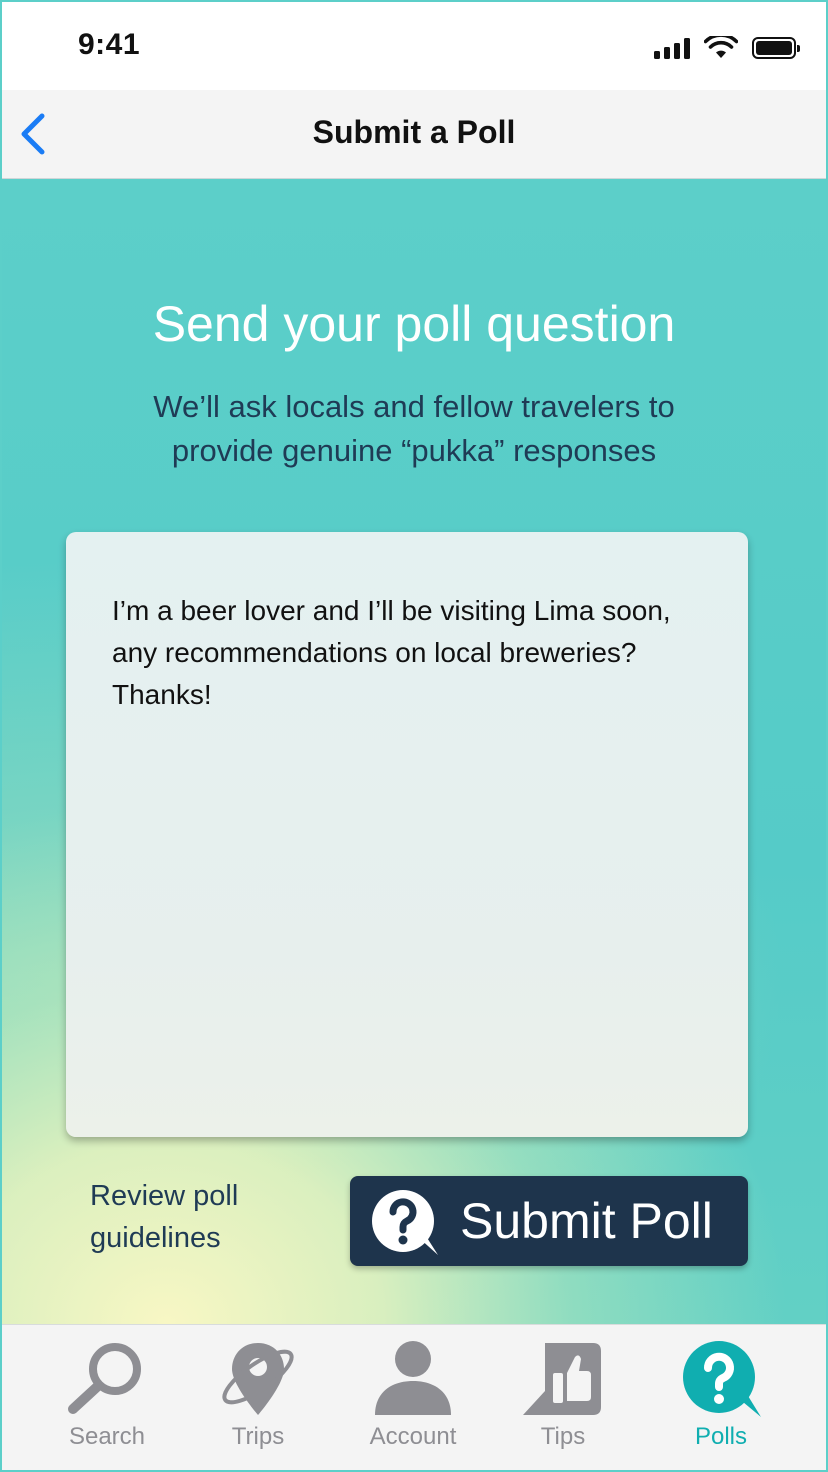  I want to click on battery-icon, so click(776, 48).